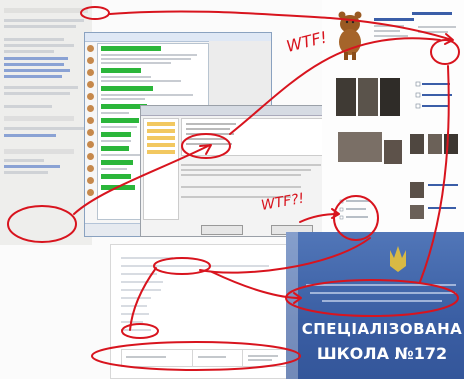 This screenshot has width=464, height=379. I want to click on sign-school-number: ШКОЛА №172, so click(382, 353).